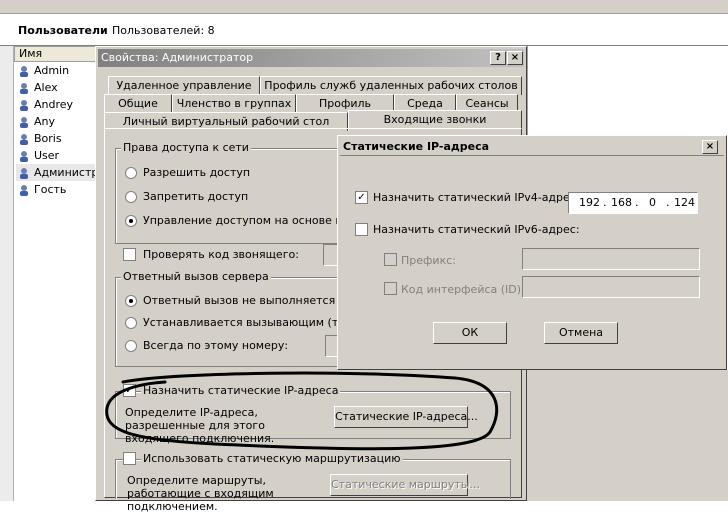 The width and height of the screenshot is (728, 513). Describe the element at coordinates (239, 300) in the screenshot. I see `no-callback-label: Ответный вызов не выполняется` at that location.